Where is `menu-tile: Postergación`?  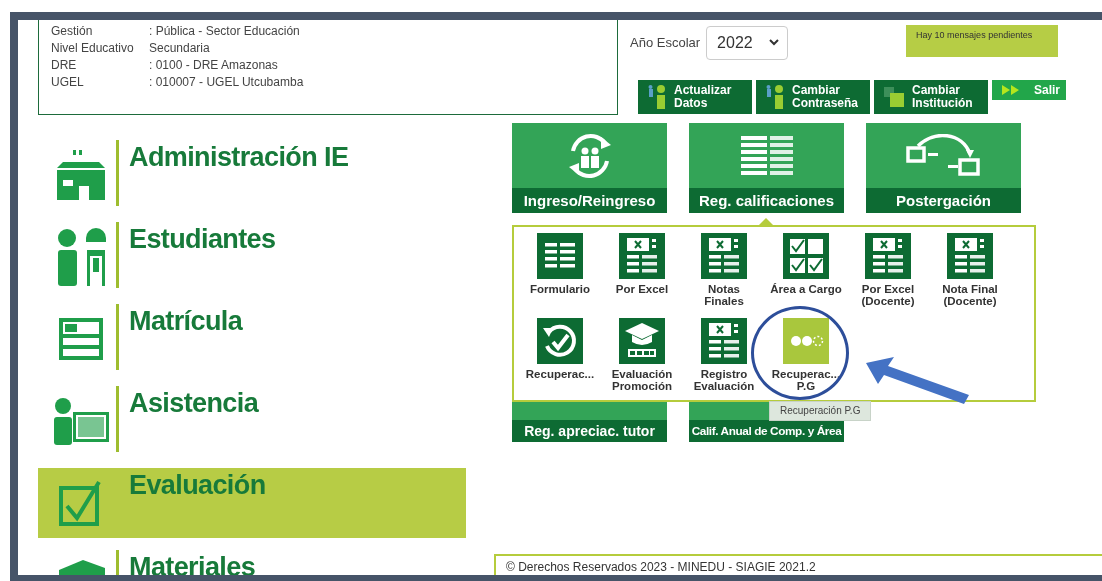 menu-tile: Postergación is located at coordinates (943, 168).